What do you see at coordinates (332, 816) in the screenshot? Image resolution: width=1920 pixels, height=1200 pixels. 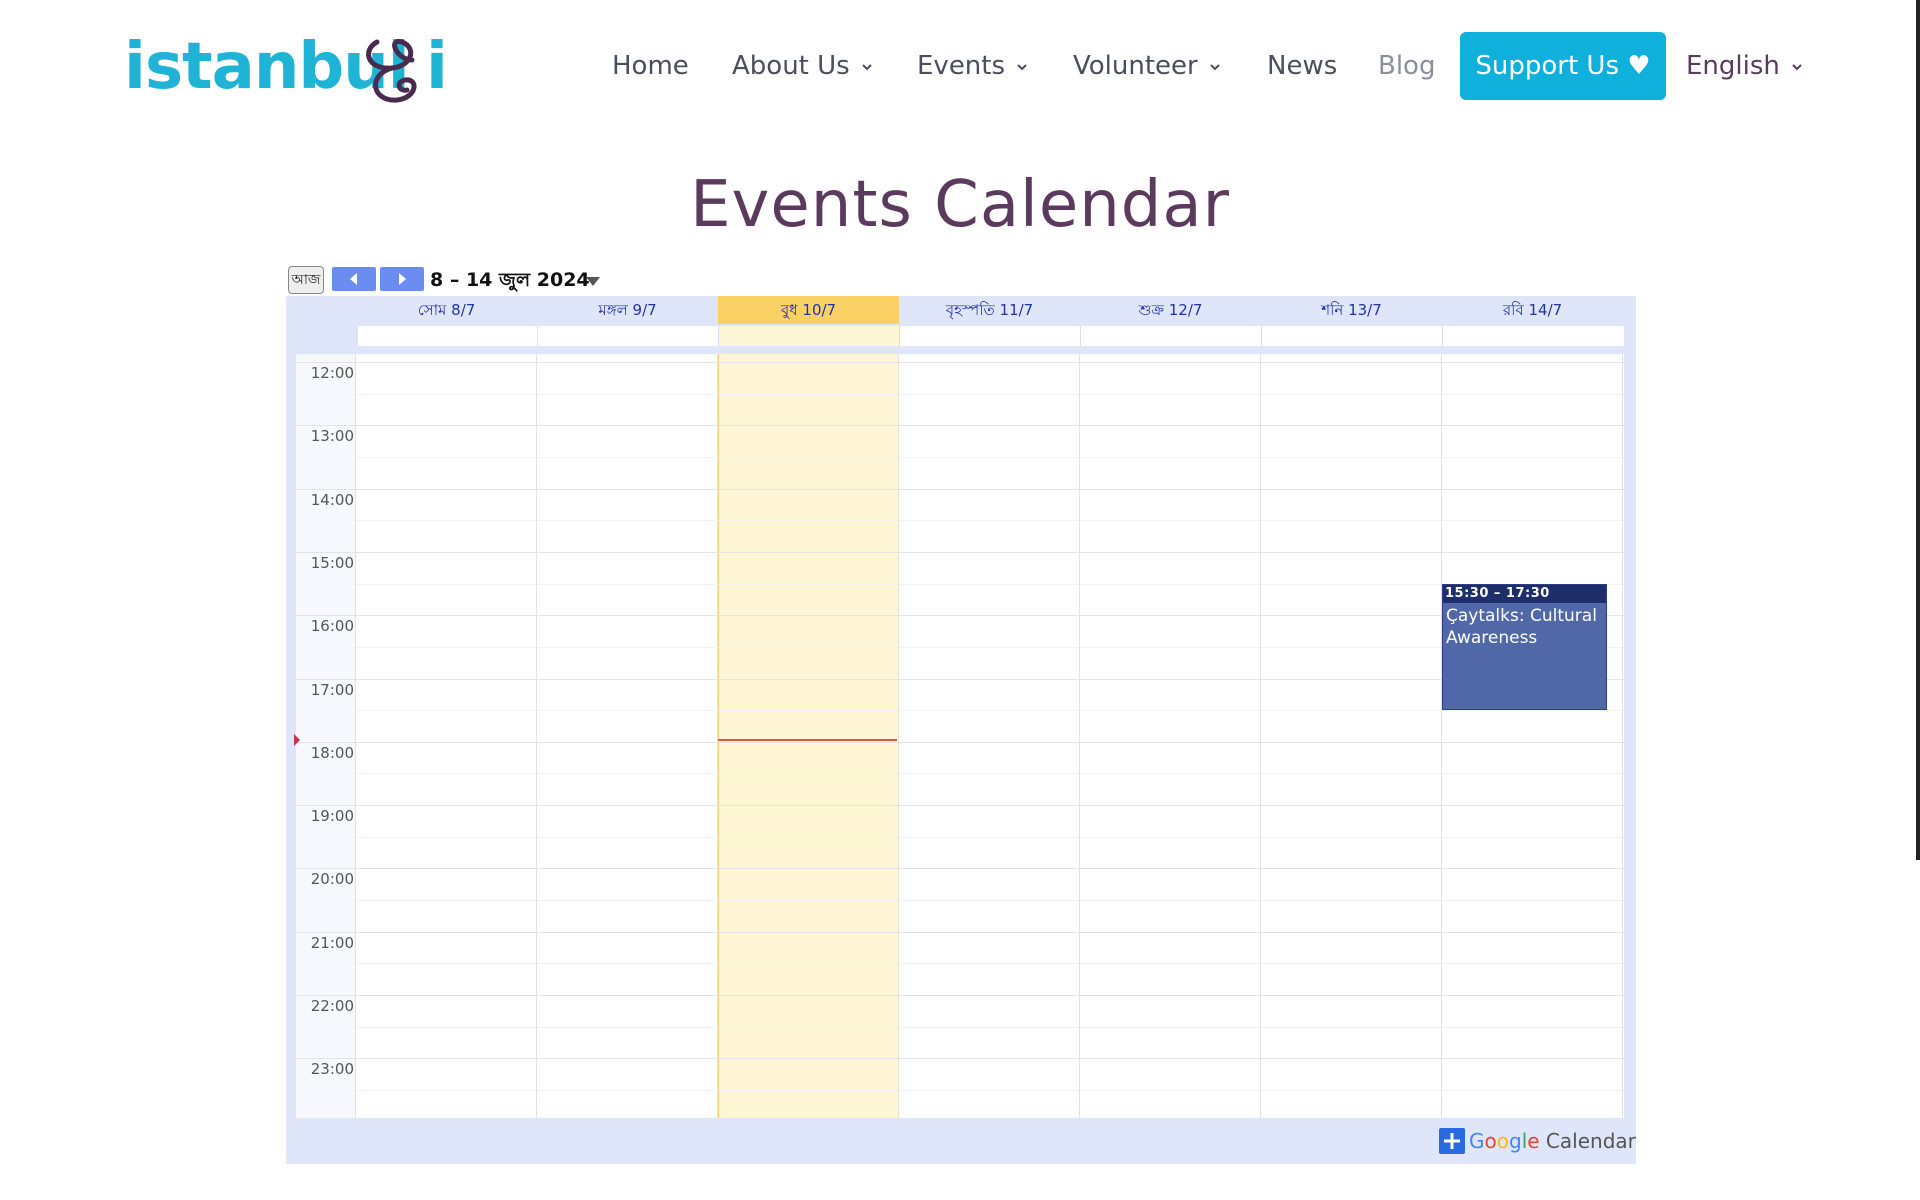 I see `time-label: 19:00` at bounding box center [332, 816].